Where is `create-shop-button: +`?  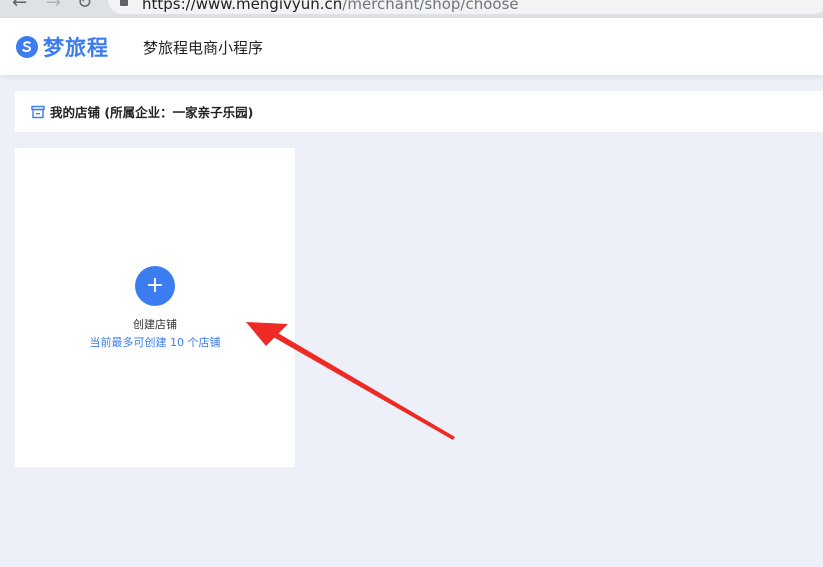
create-shop-button: + is located at coordinates (155, 286).